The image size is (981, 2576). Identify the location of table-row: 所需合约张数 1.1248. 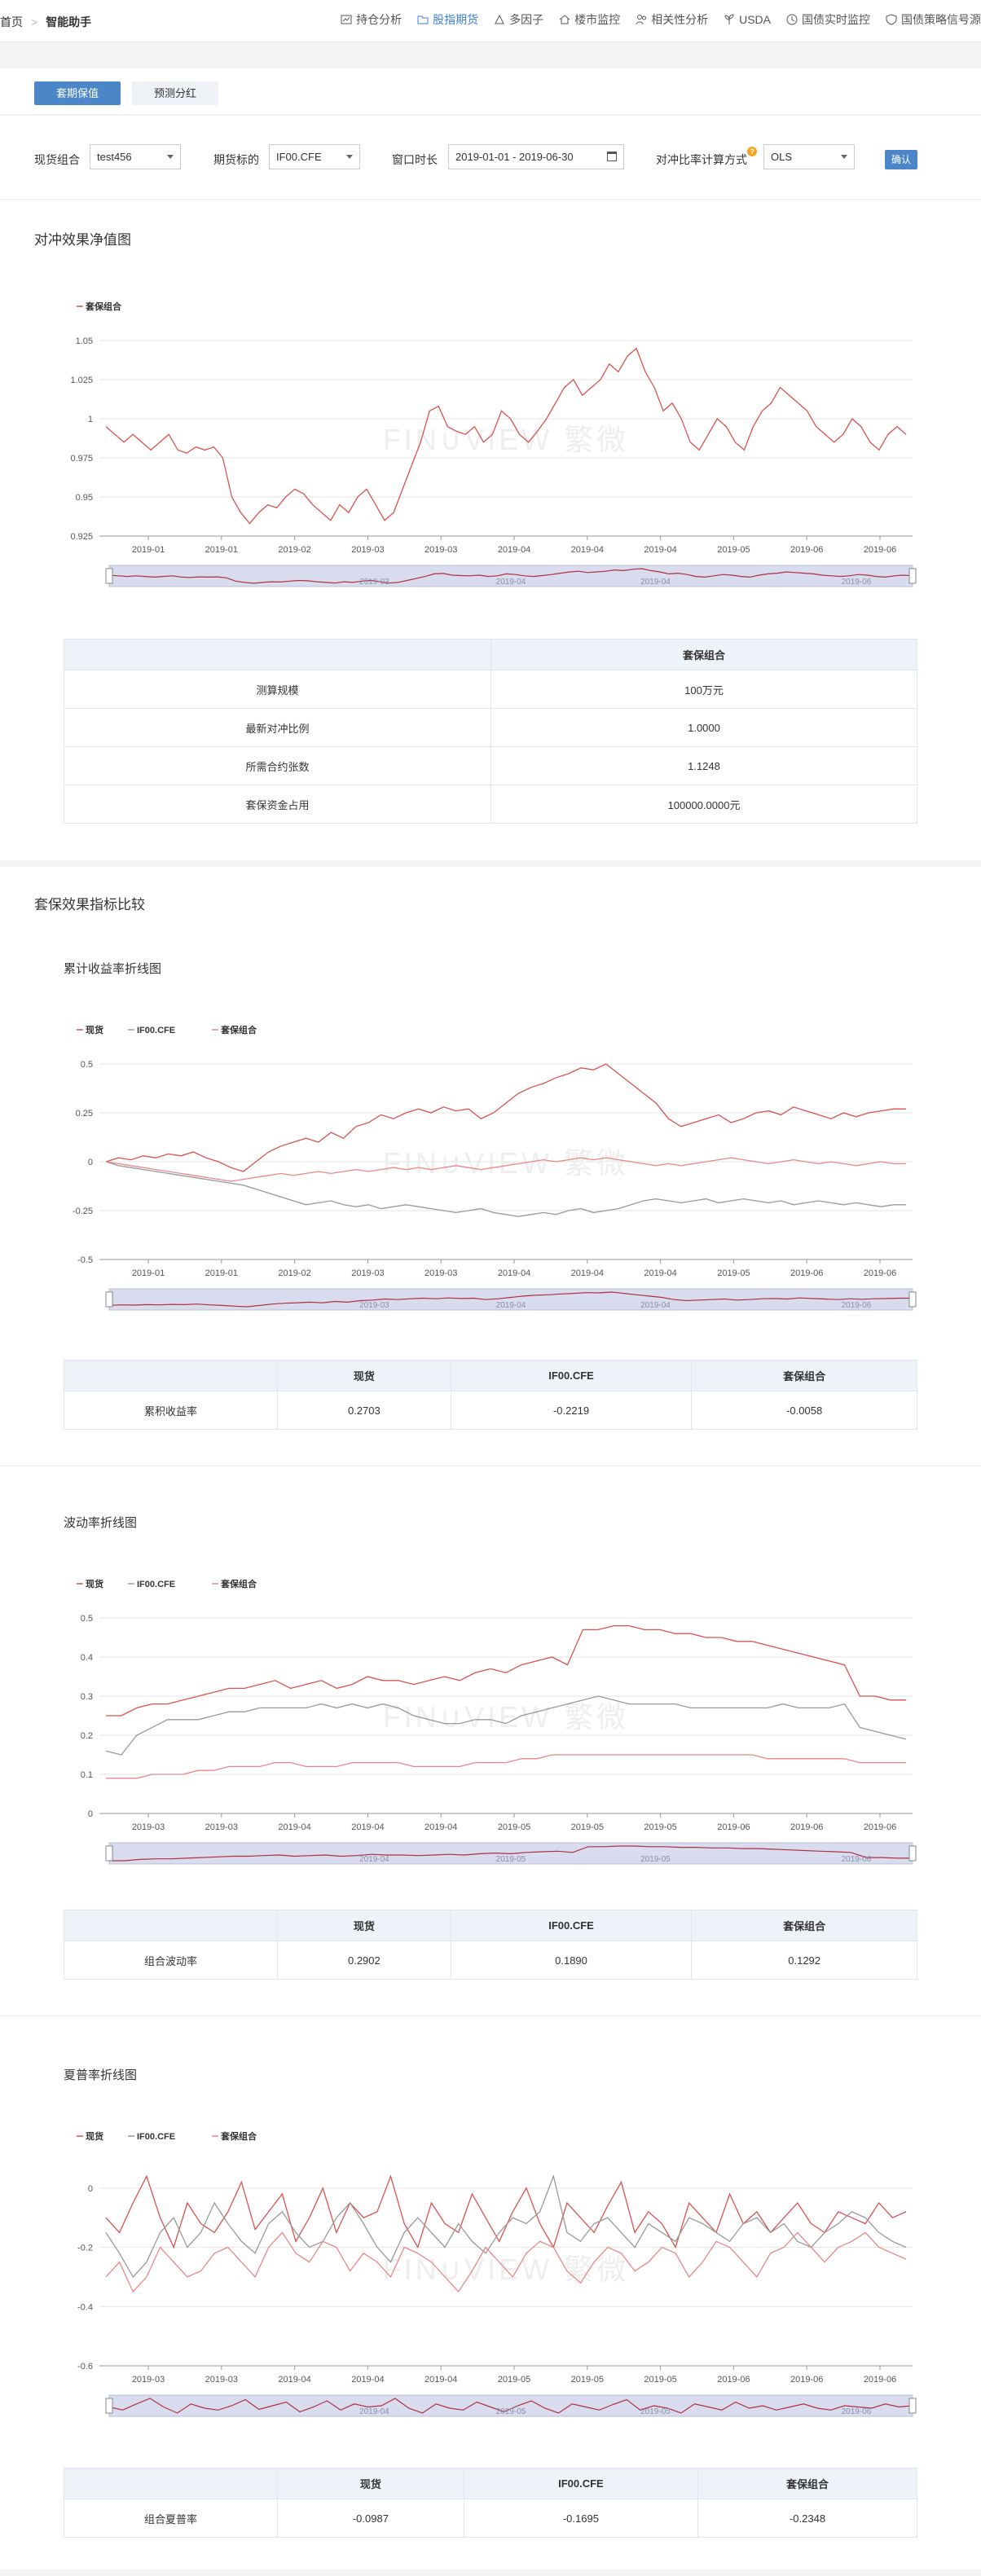
(490, 765).